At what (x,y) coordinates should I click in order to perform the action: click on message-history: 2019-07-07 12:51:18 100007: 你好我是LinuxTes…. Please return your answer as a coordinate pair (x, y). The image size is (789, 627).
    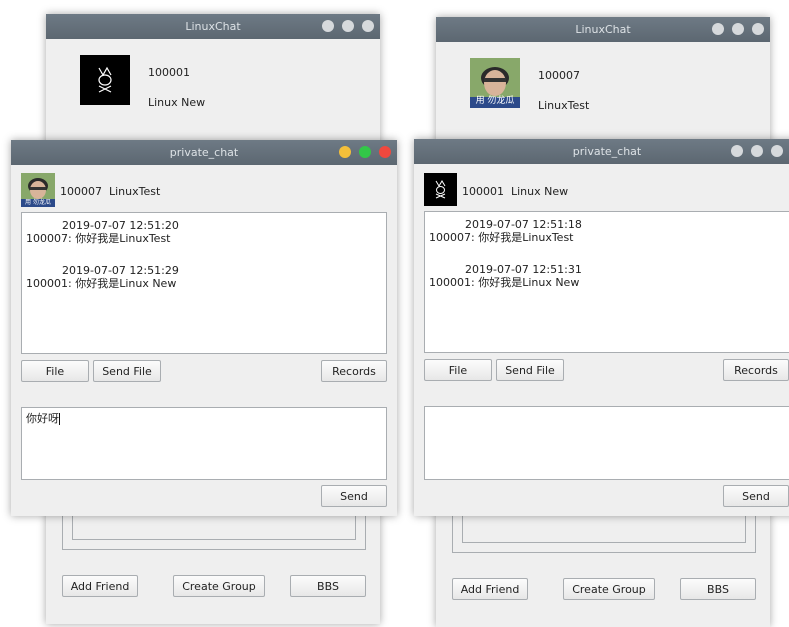
    Looking at the image, I should click on (606, 282).